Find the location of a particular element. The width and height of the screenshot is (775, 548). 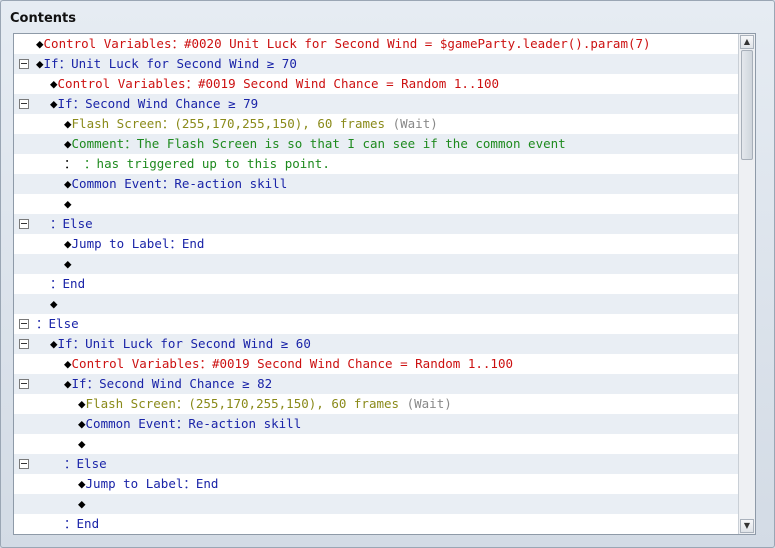

vertical-scrollbar: ▲ ▼ is located at coordinates (746, 284).